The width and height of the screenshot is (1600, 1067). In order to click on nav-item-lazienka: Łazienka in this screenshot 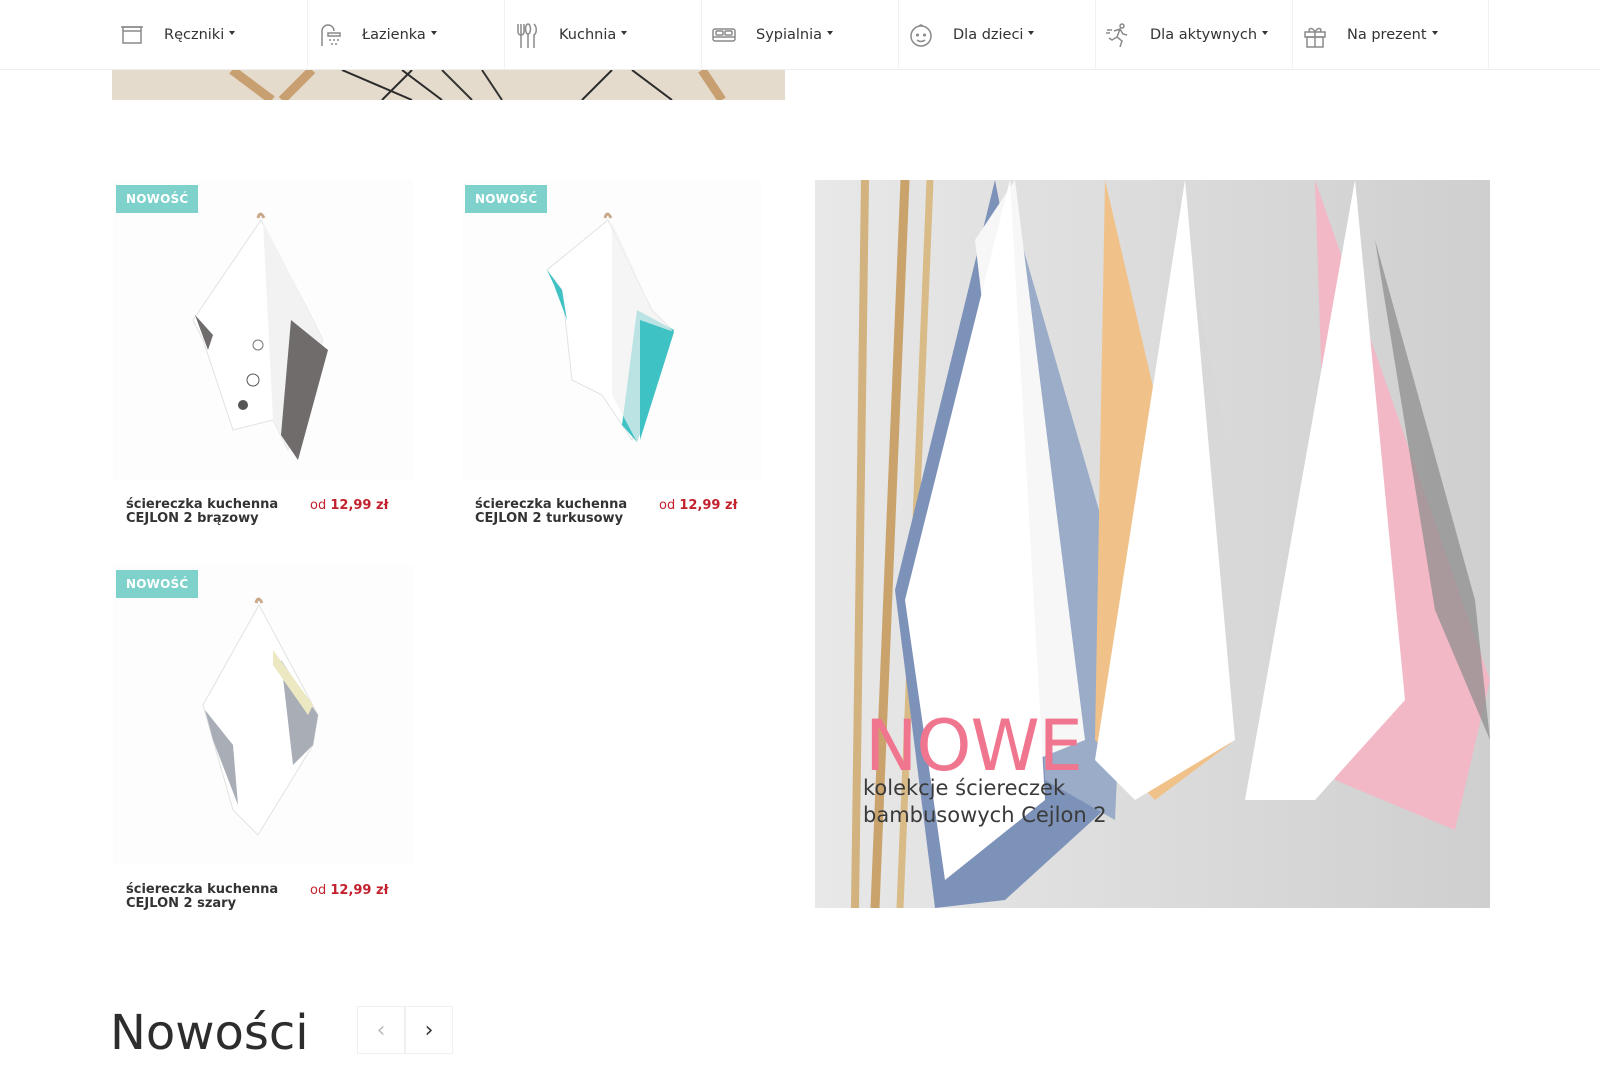, I will do `click(405, 35)`.